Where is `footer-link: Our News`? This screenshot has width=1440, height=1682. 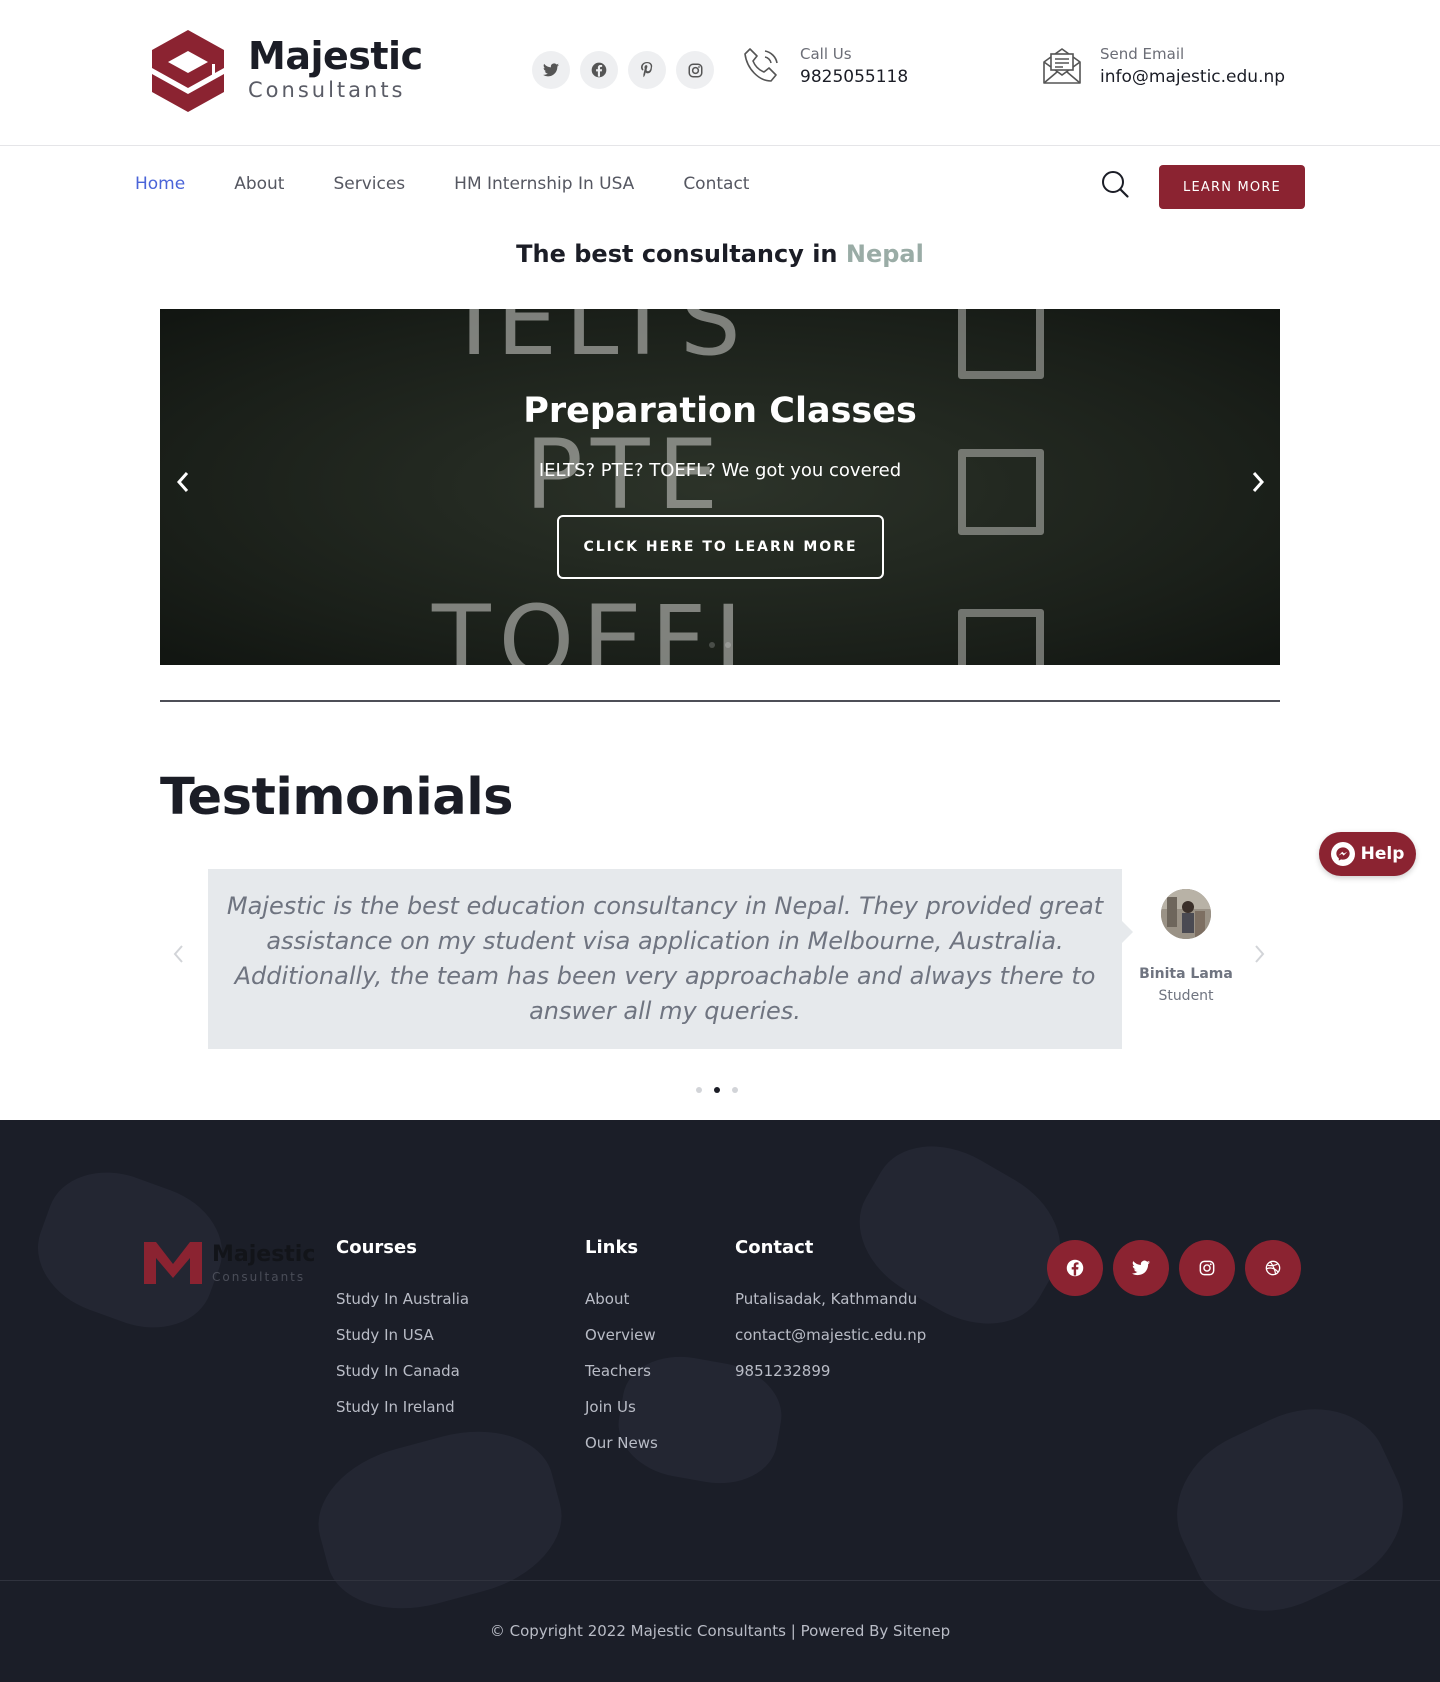 footer-link: Our News is located at coordinates (621, 1452).